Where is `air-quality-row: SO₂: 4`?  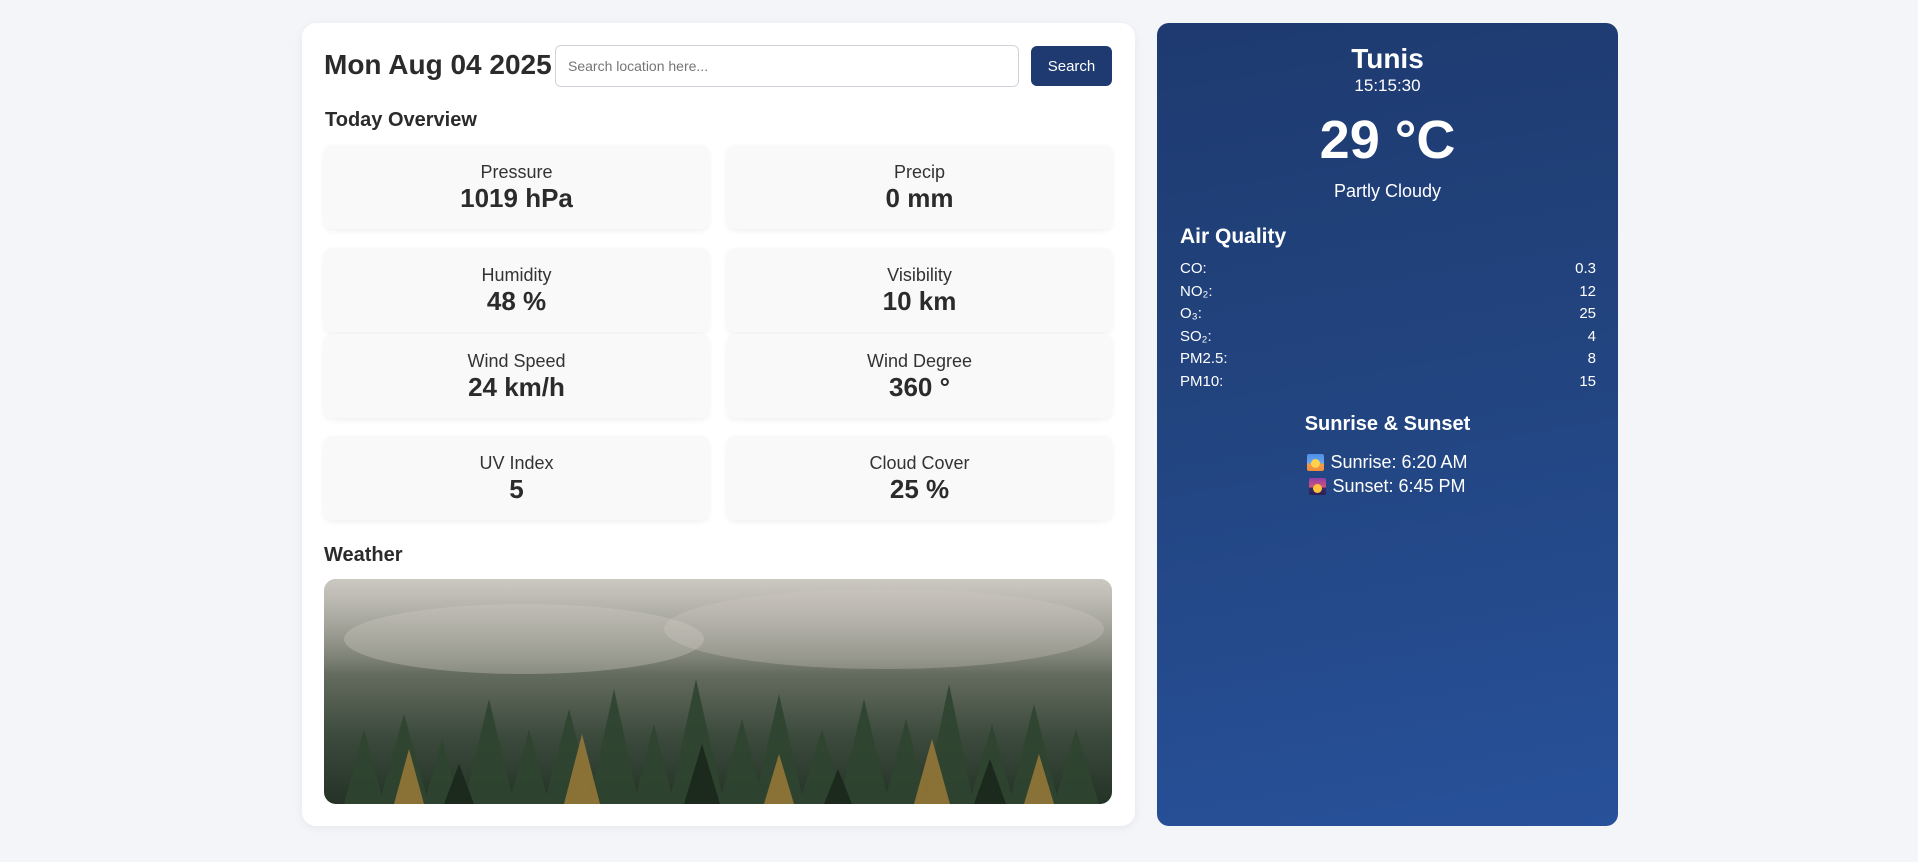
air-quality-row: SO₂: 4 is located at coordinates (1388, 337).